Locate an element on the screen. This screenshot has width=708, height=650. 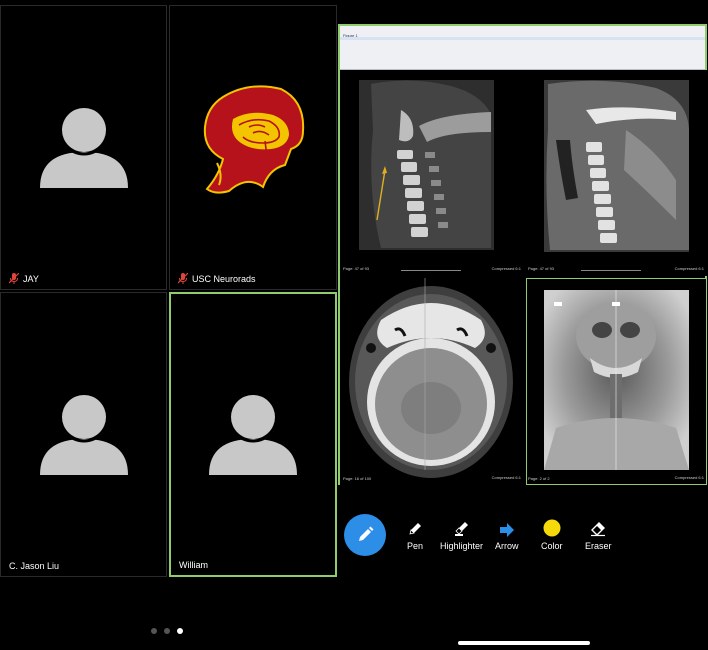
pencil-icon is located at coordinates (366, 533).